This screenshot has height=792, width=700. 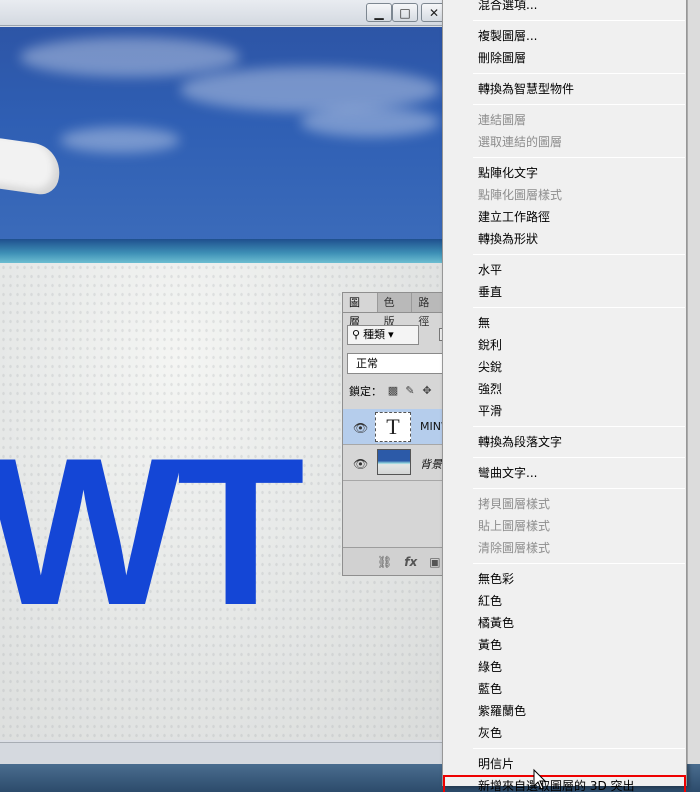 What do you see at coordinates (502, 120) in the screenshot?
I see `menu-item: 連結圖層` at bounding box center [502, 120].